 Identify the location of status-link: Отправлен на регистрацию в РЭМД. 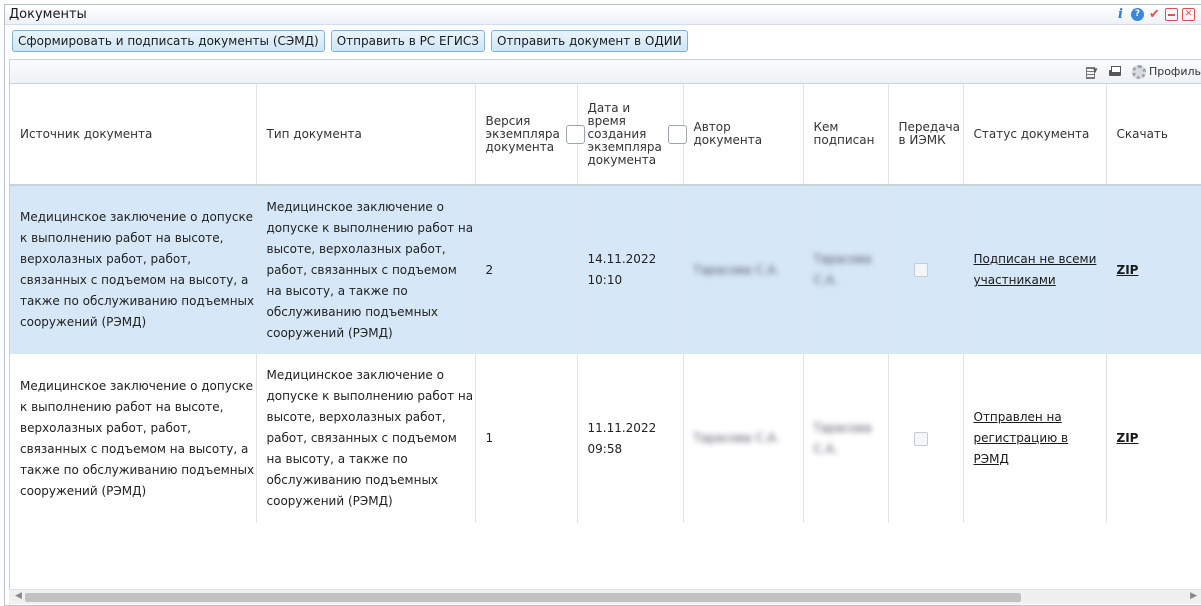
(1021, 438).